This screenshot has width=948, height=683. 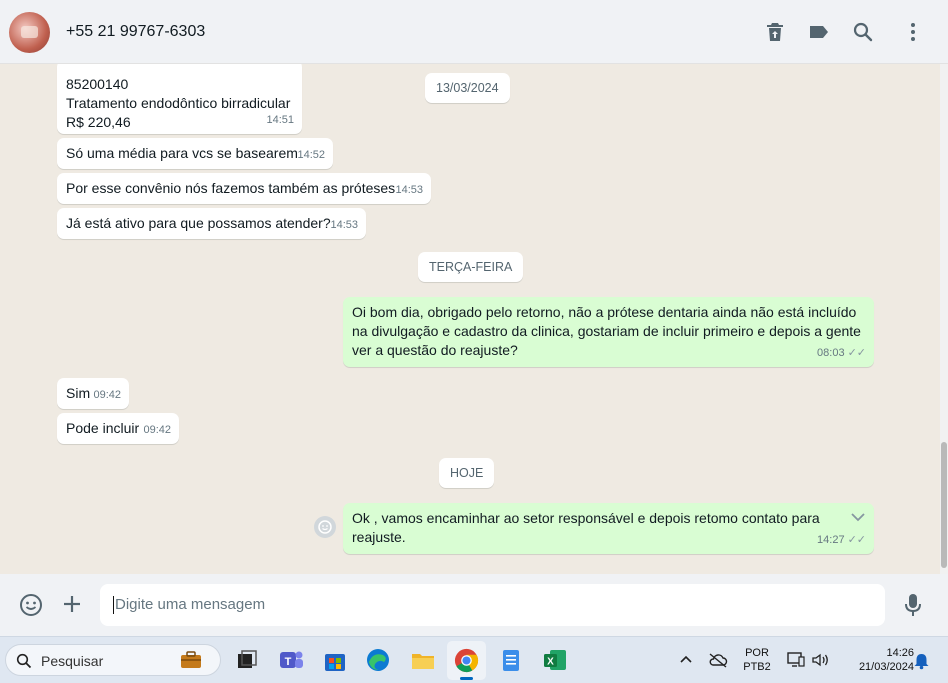 What do you see at coordinates (718, 660) in the screenshot?
I see `cloud-offline-icon` at bounding box center [718, 660].